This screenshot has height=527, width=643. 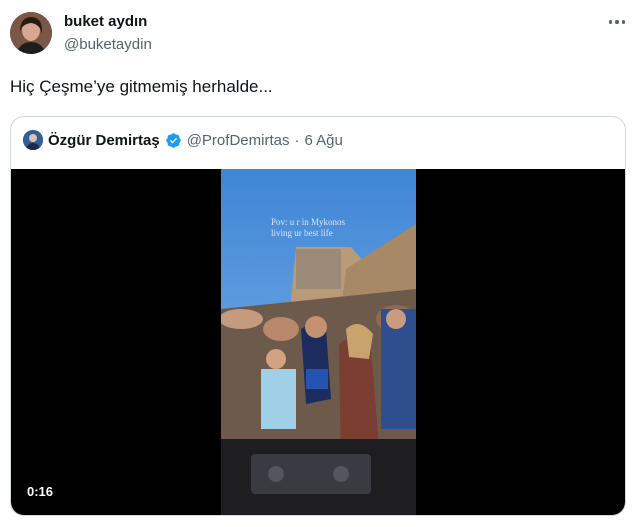 I want to click on author-handle: @buketaydin, so click(x=108, y=44).